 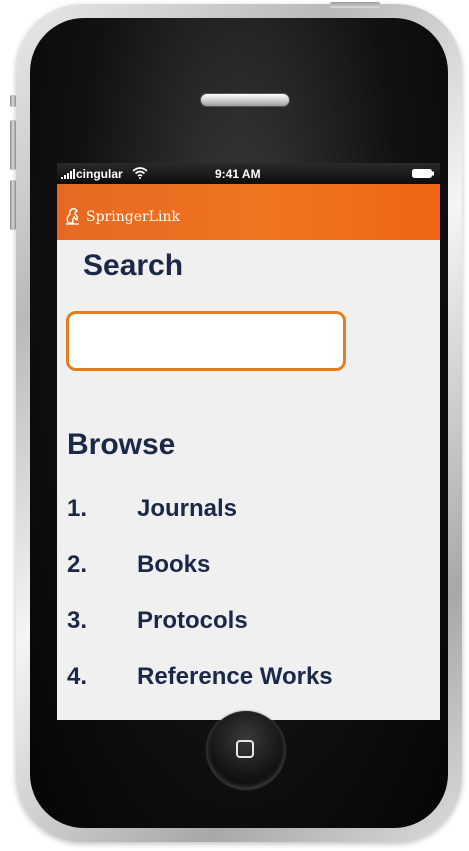 What do you see at coordinates (77, 564) in the screenshot?
I see `list-number: 2.` at bounding box center [77, 564].